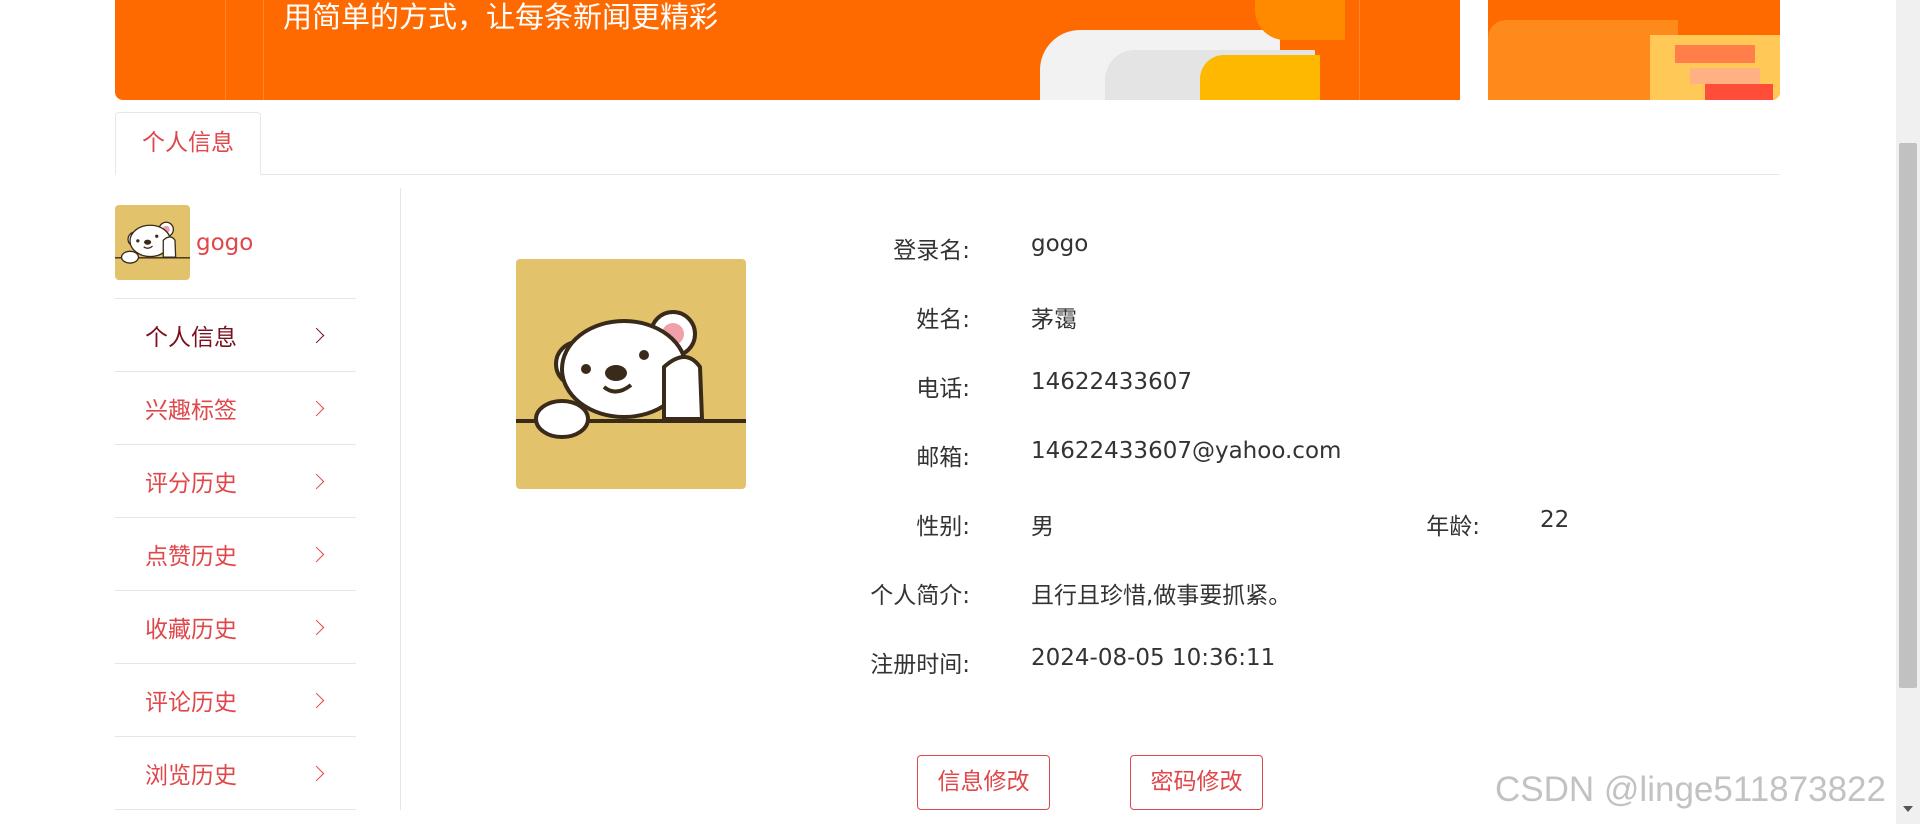 The height and width of the screenshot is (824, 1920). What do you see at coordinates (943, 320) in the screenshot?
I see `name-label: 姓名:` at bounding box center [943, 320].